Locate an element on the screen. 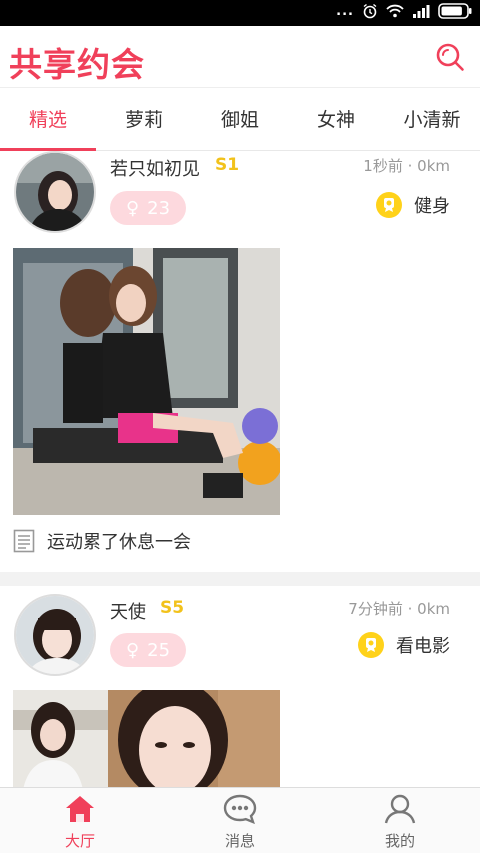 Image resolution: width=480 pixels, height=853 pixels. activity-tag: 看电影 is located at coordinates (404, 645).